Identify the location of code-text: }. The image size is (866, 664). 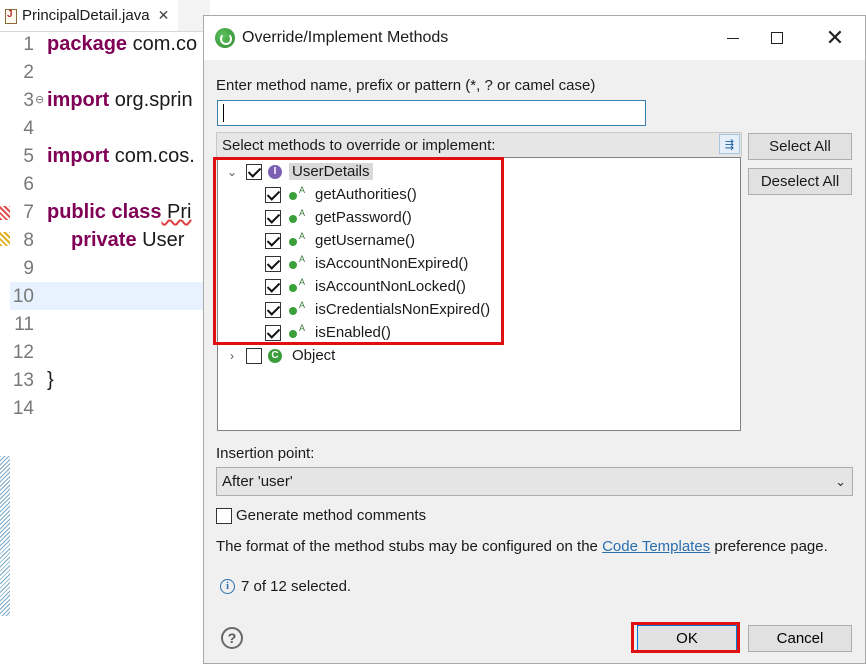
(50, 380).